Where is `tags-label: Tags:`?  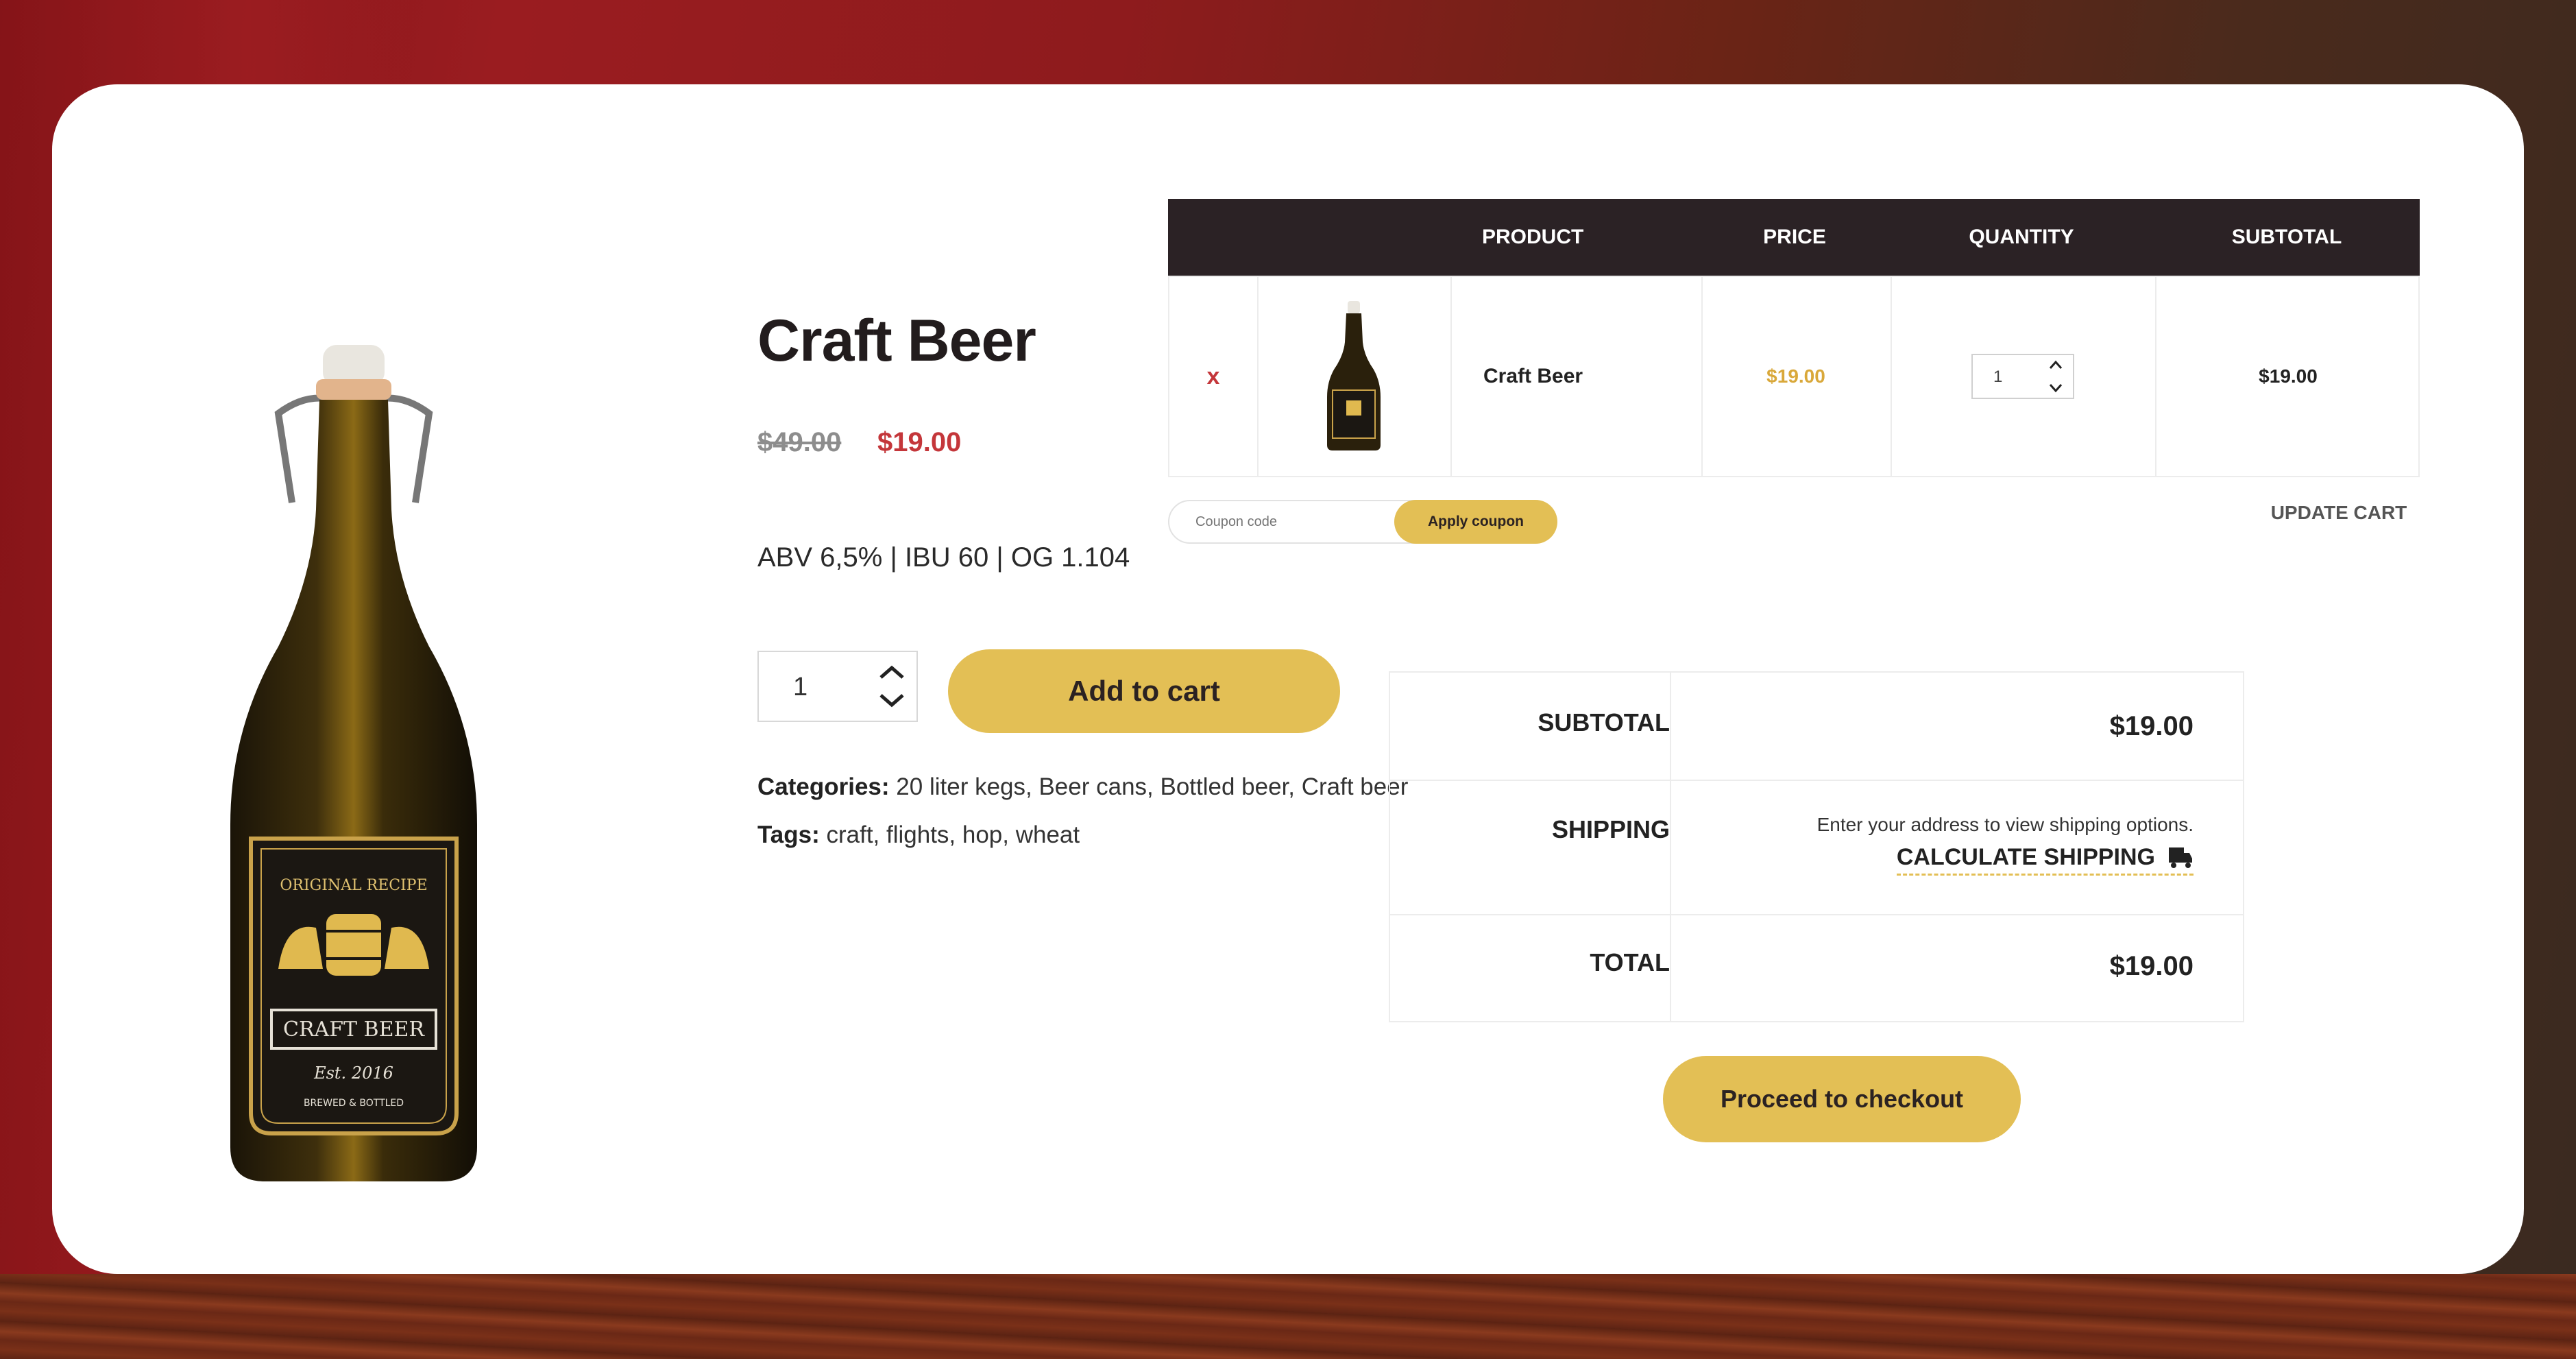
tags-label: Tags: is located at coordinates (788, 834).